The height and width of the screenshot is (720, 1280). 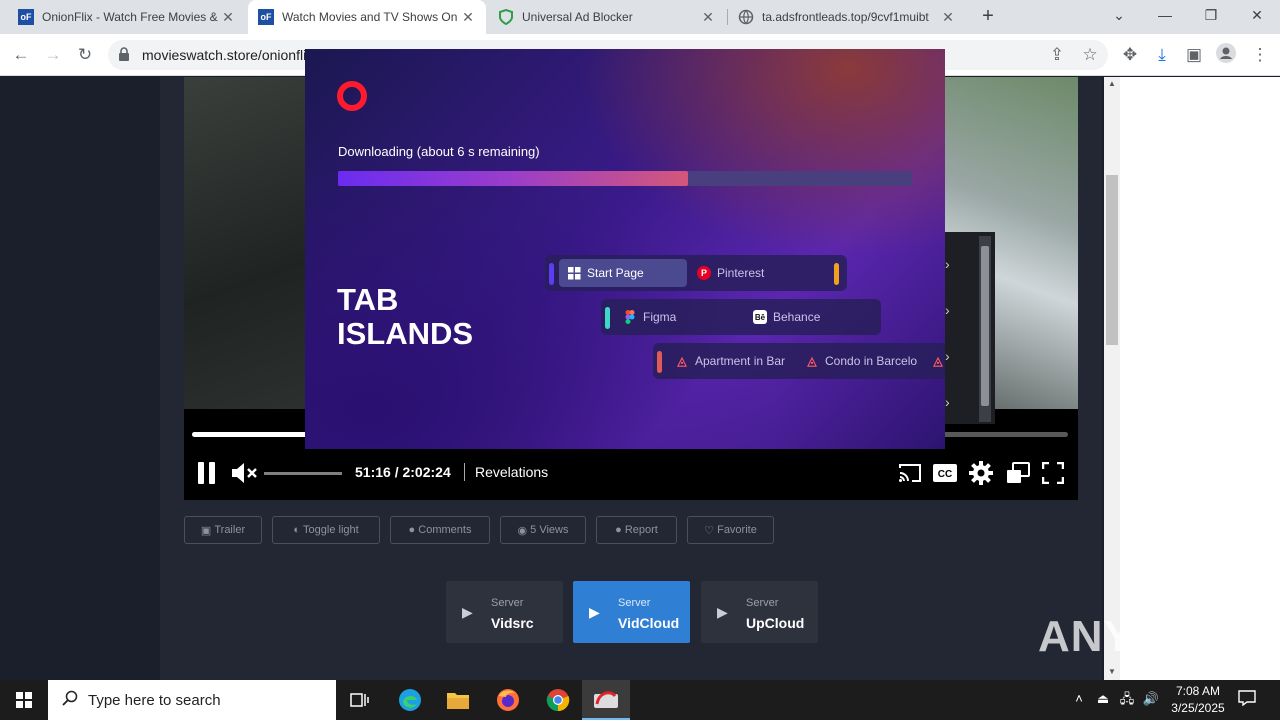 What do you see at coordinates (223, 530) in the screenshot?
I see `trailer-button: ▣ Trailer` at bounding box center [223, 530].